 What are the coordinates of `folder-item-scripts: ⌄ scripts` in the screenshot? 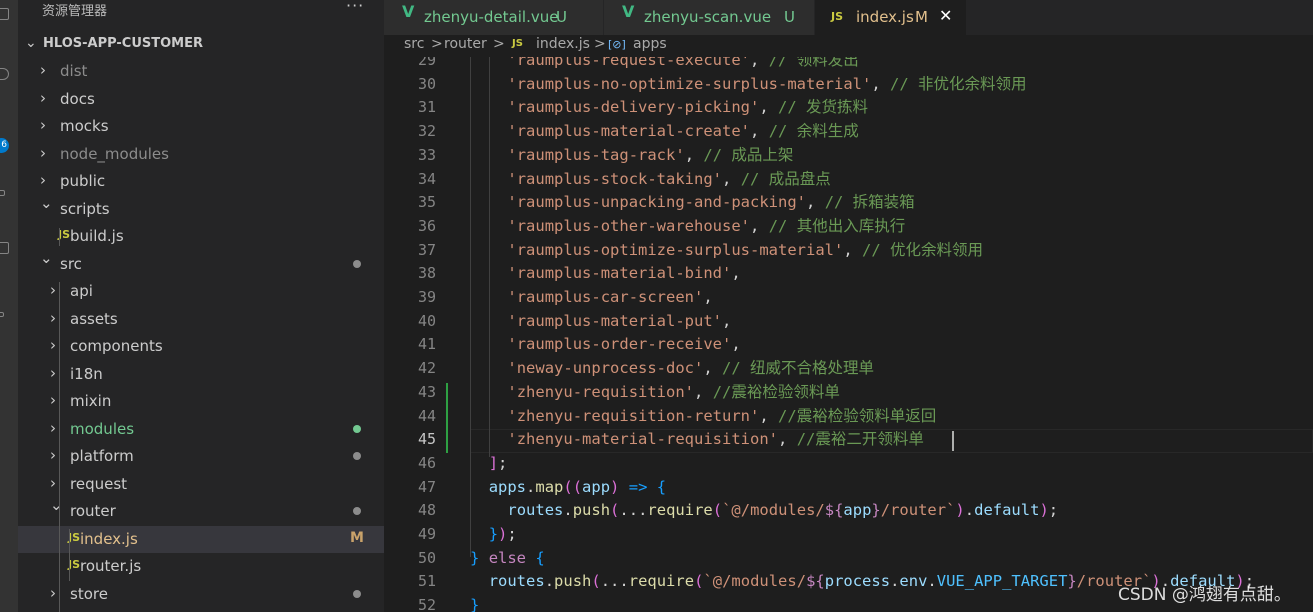 It's located at (201, 208).